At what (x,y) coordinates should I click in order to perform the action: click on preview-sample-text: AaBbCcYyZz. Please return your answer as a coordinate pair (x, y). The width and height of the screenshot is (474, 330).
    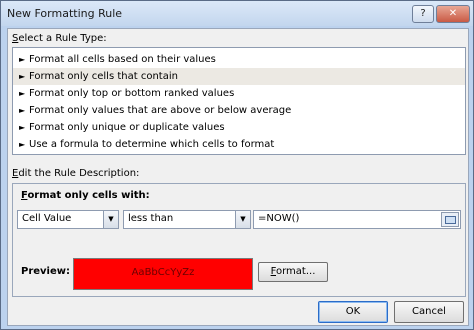
    Looking at the image, I should click on (163, 272).